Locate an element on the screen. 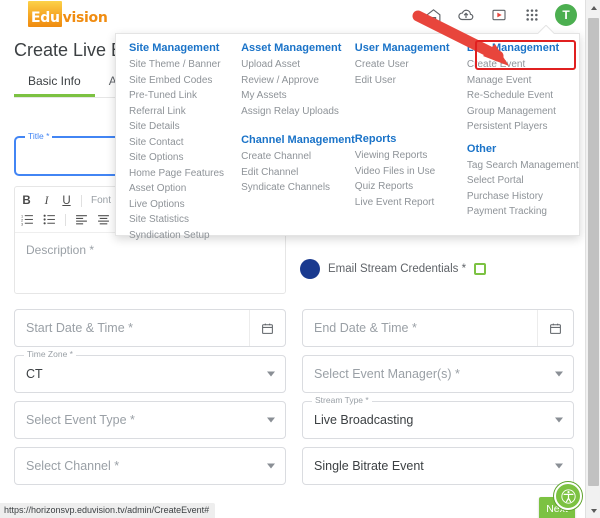 This screenshot has width=600, height=518. bitrate-value: Single Bitrate Event is located at coordinates (369, 466).